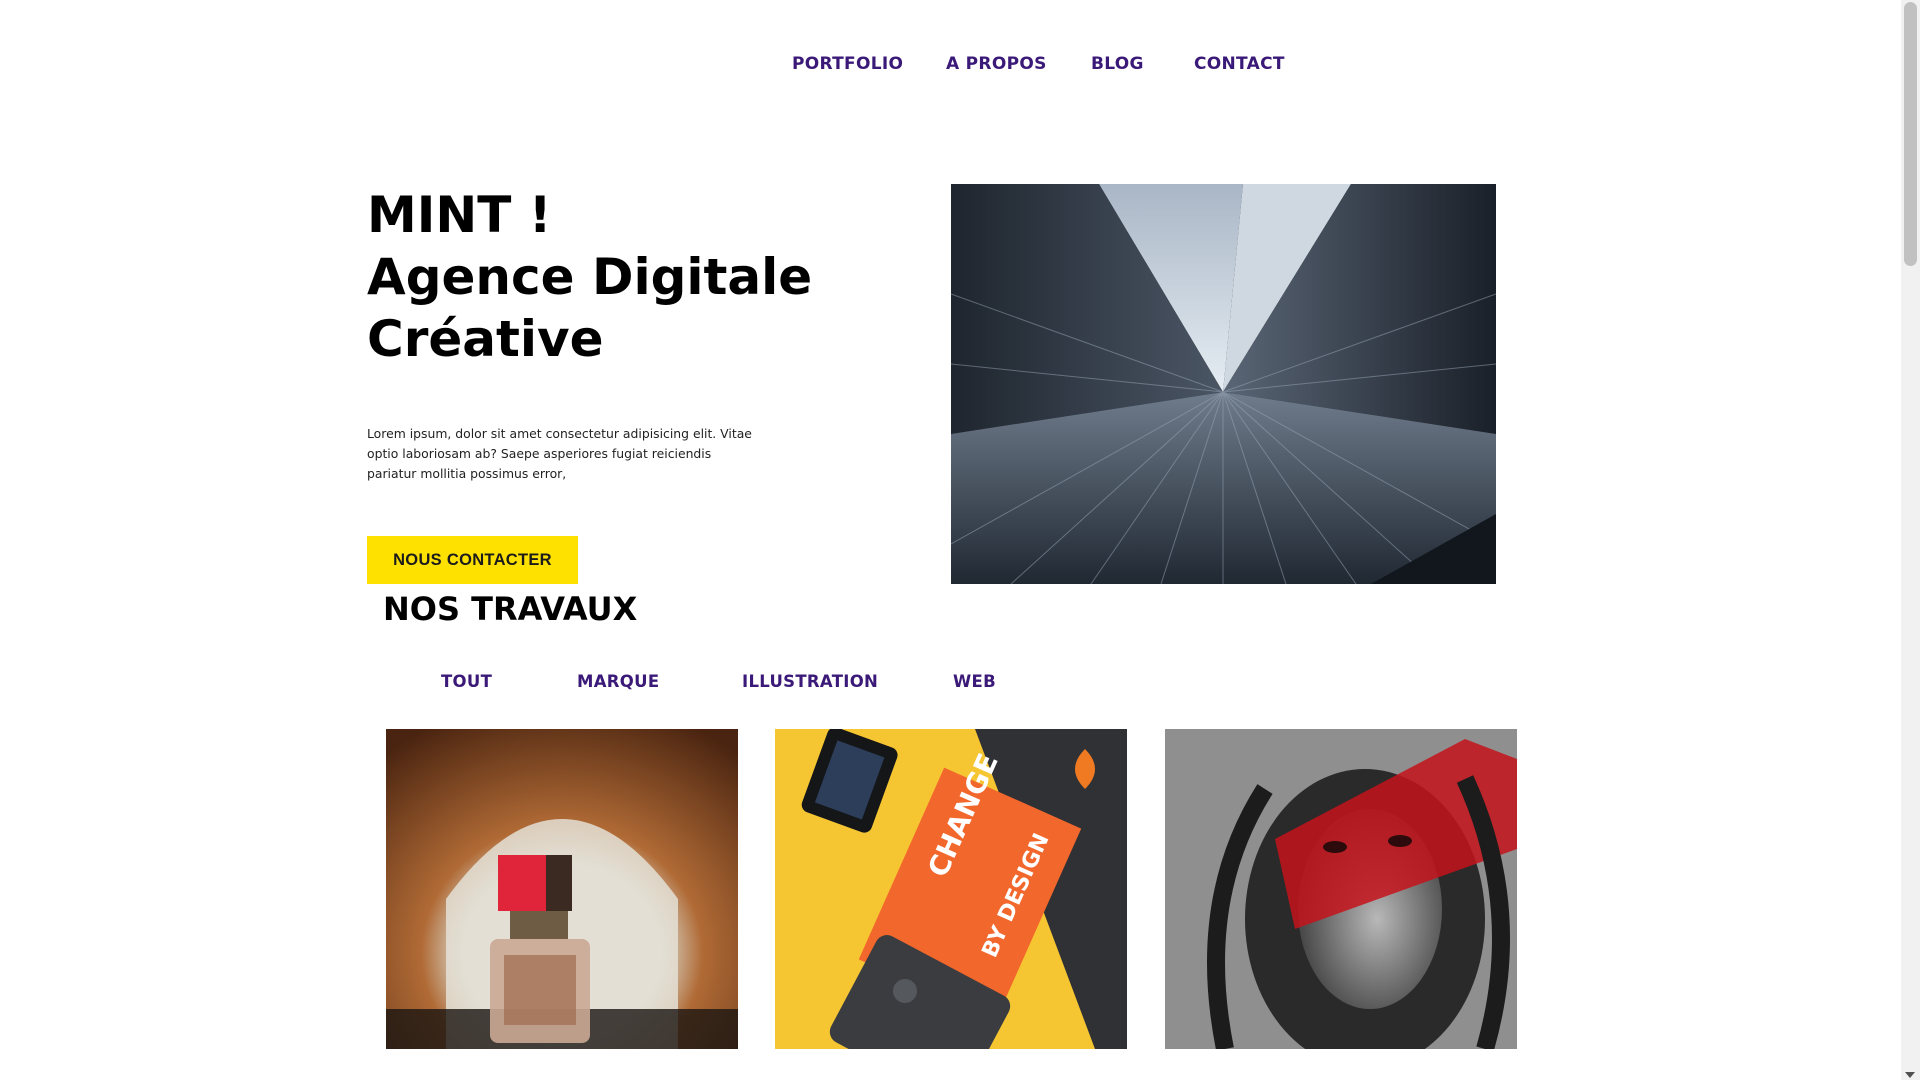  Describe the element at coordinates (1910, 1075) in the screenshot. I see `scroll-down-arrow-icon` at that location.